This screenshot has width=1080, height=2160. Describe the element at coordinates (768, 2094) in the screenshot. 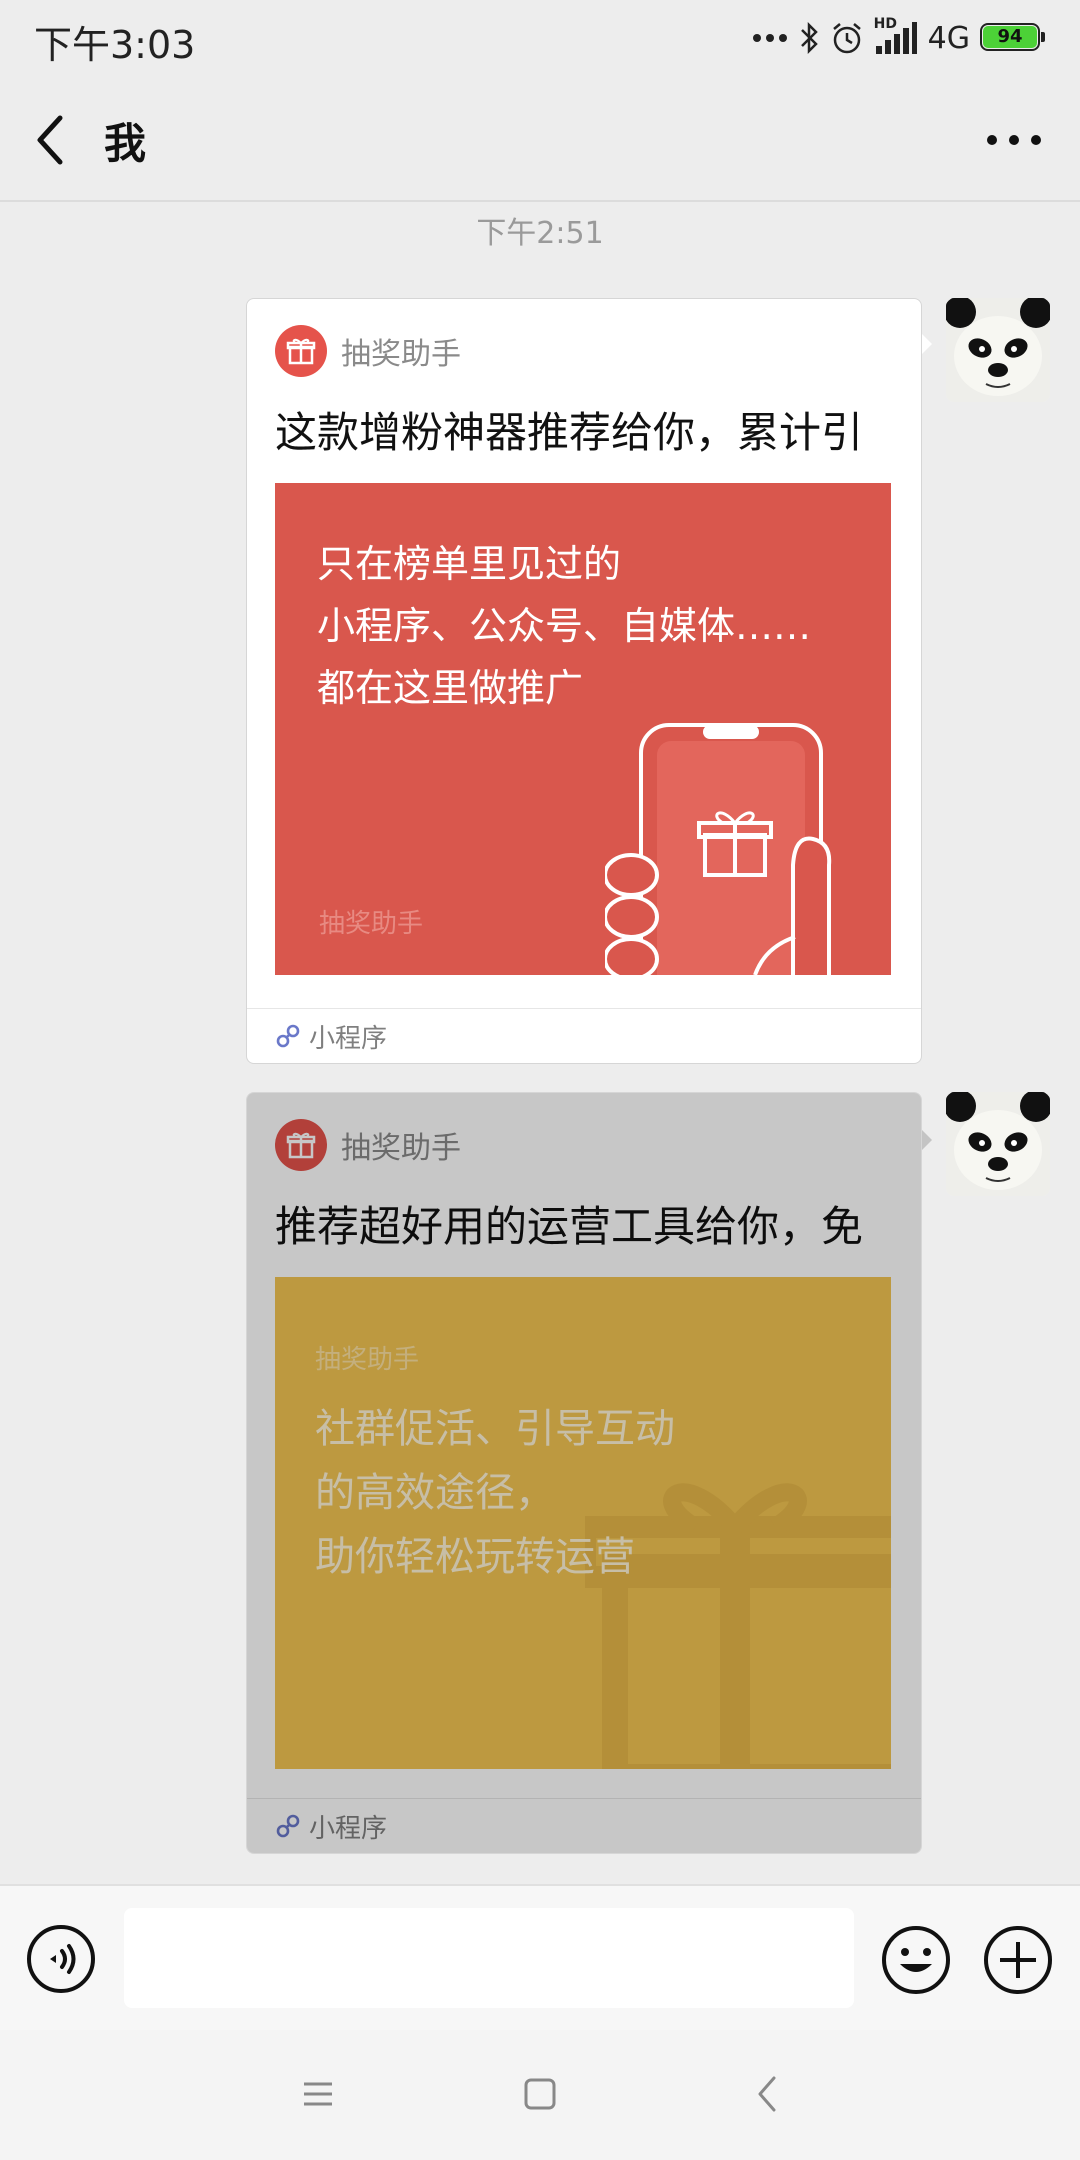

I see `back-icon` at that location.